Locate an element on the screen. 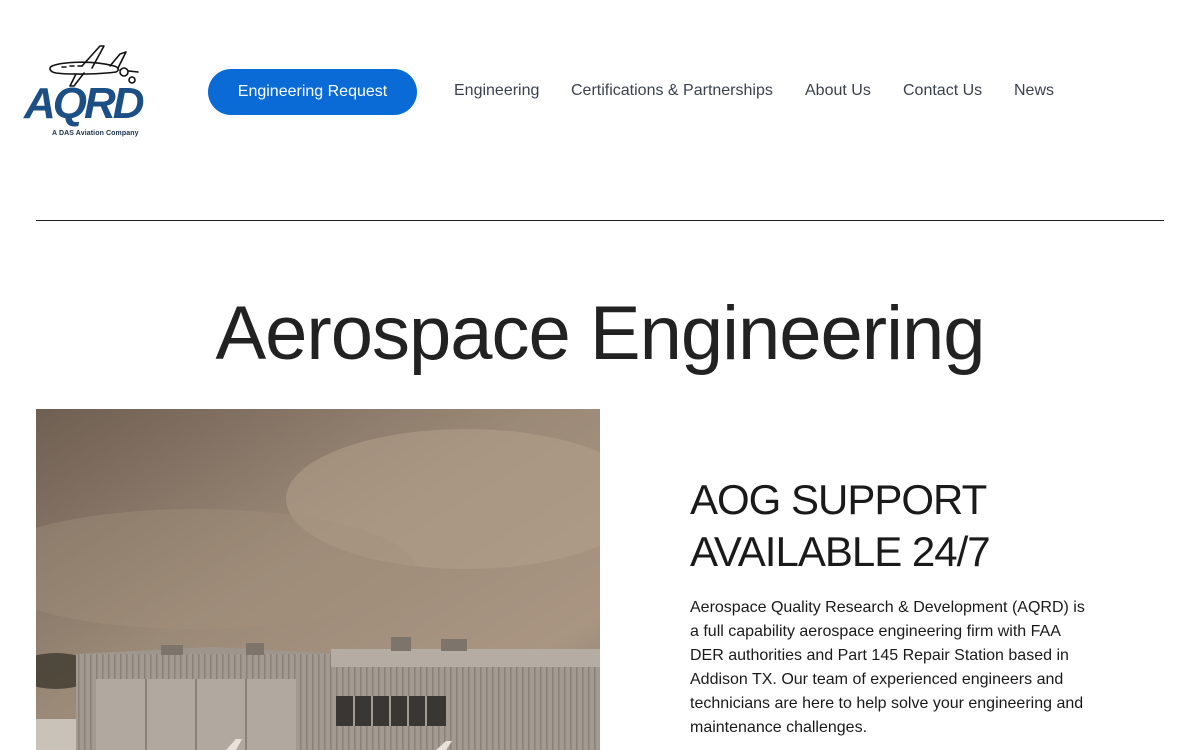 This screenshot has height=750, width=1200. aog-heading-line2: AVAILABLE 24/7 is located at coordinates (840, 551).